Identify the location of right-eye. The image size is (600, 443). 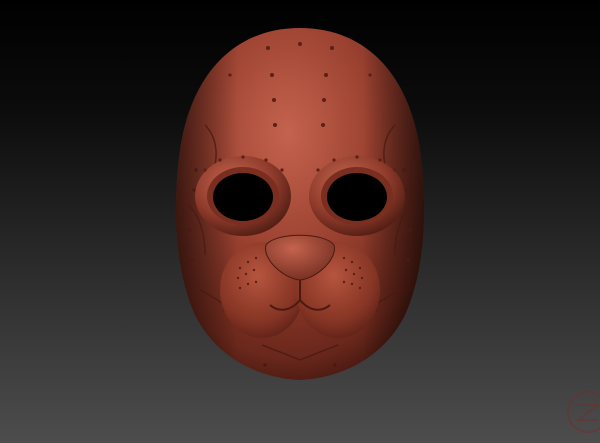
(357, 195).